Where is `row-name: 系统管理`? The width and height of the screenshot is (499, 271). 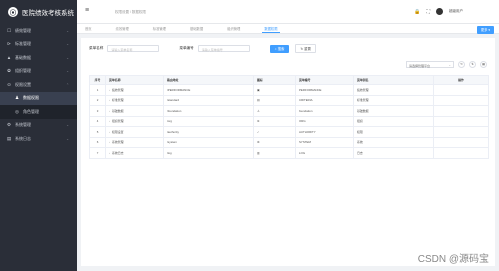
row-name: 系统管理 is located at coordinates (117, 142).